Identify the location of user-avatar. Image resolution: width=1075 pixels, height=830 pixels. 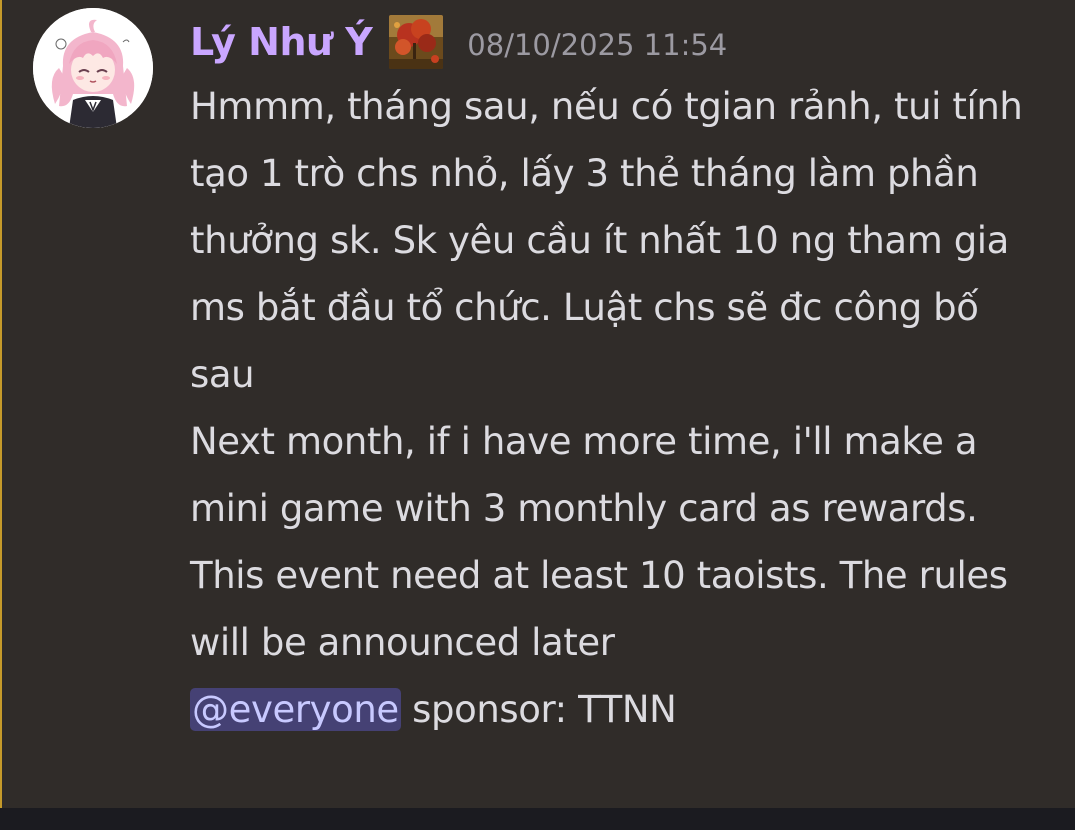
(93, 68).